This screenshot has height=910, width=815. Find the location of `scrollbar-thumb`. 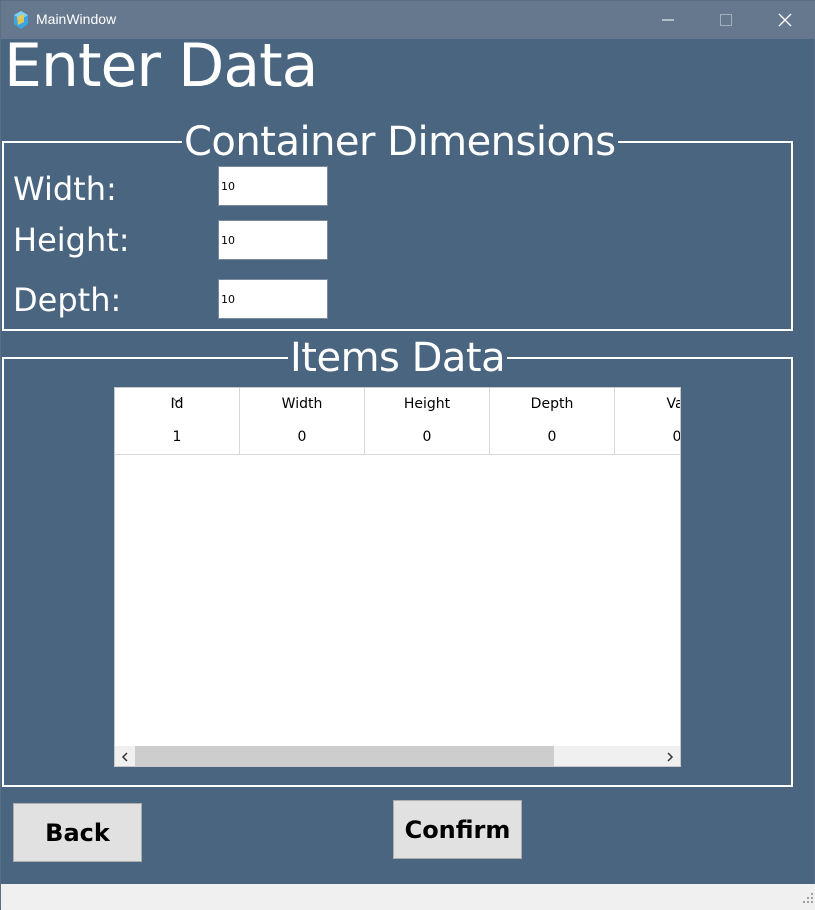

scrollbar-thumb is located at coordinates (344, 756).